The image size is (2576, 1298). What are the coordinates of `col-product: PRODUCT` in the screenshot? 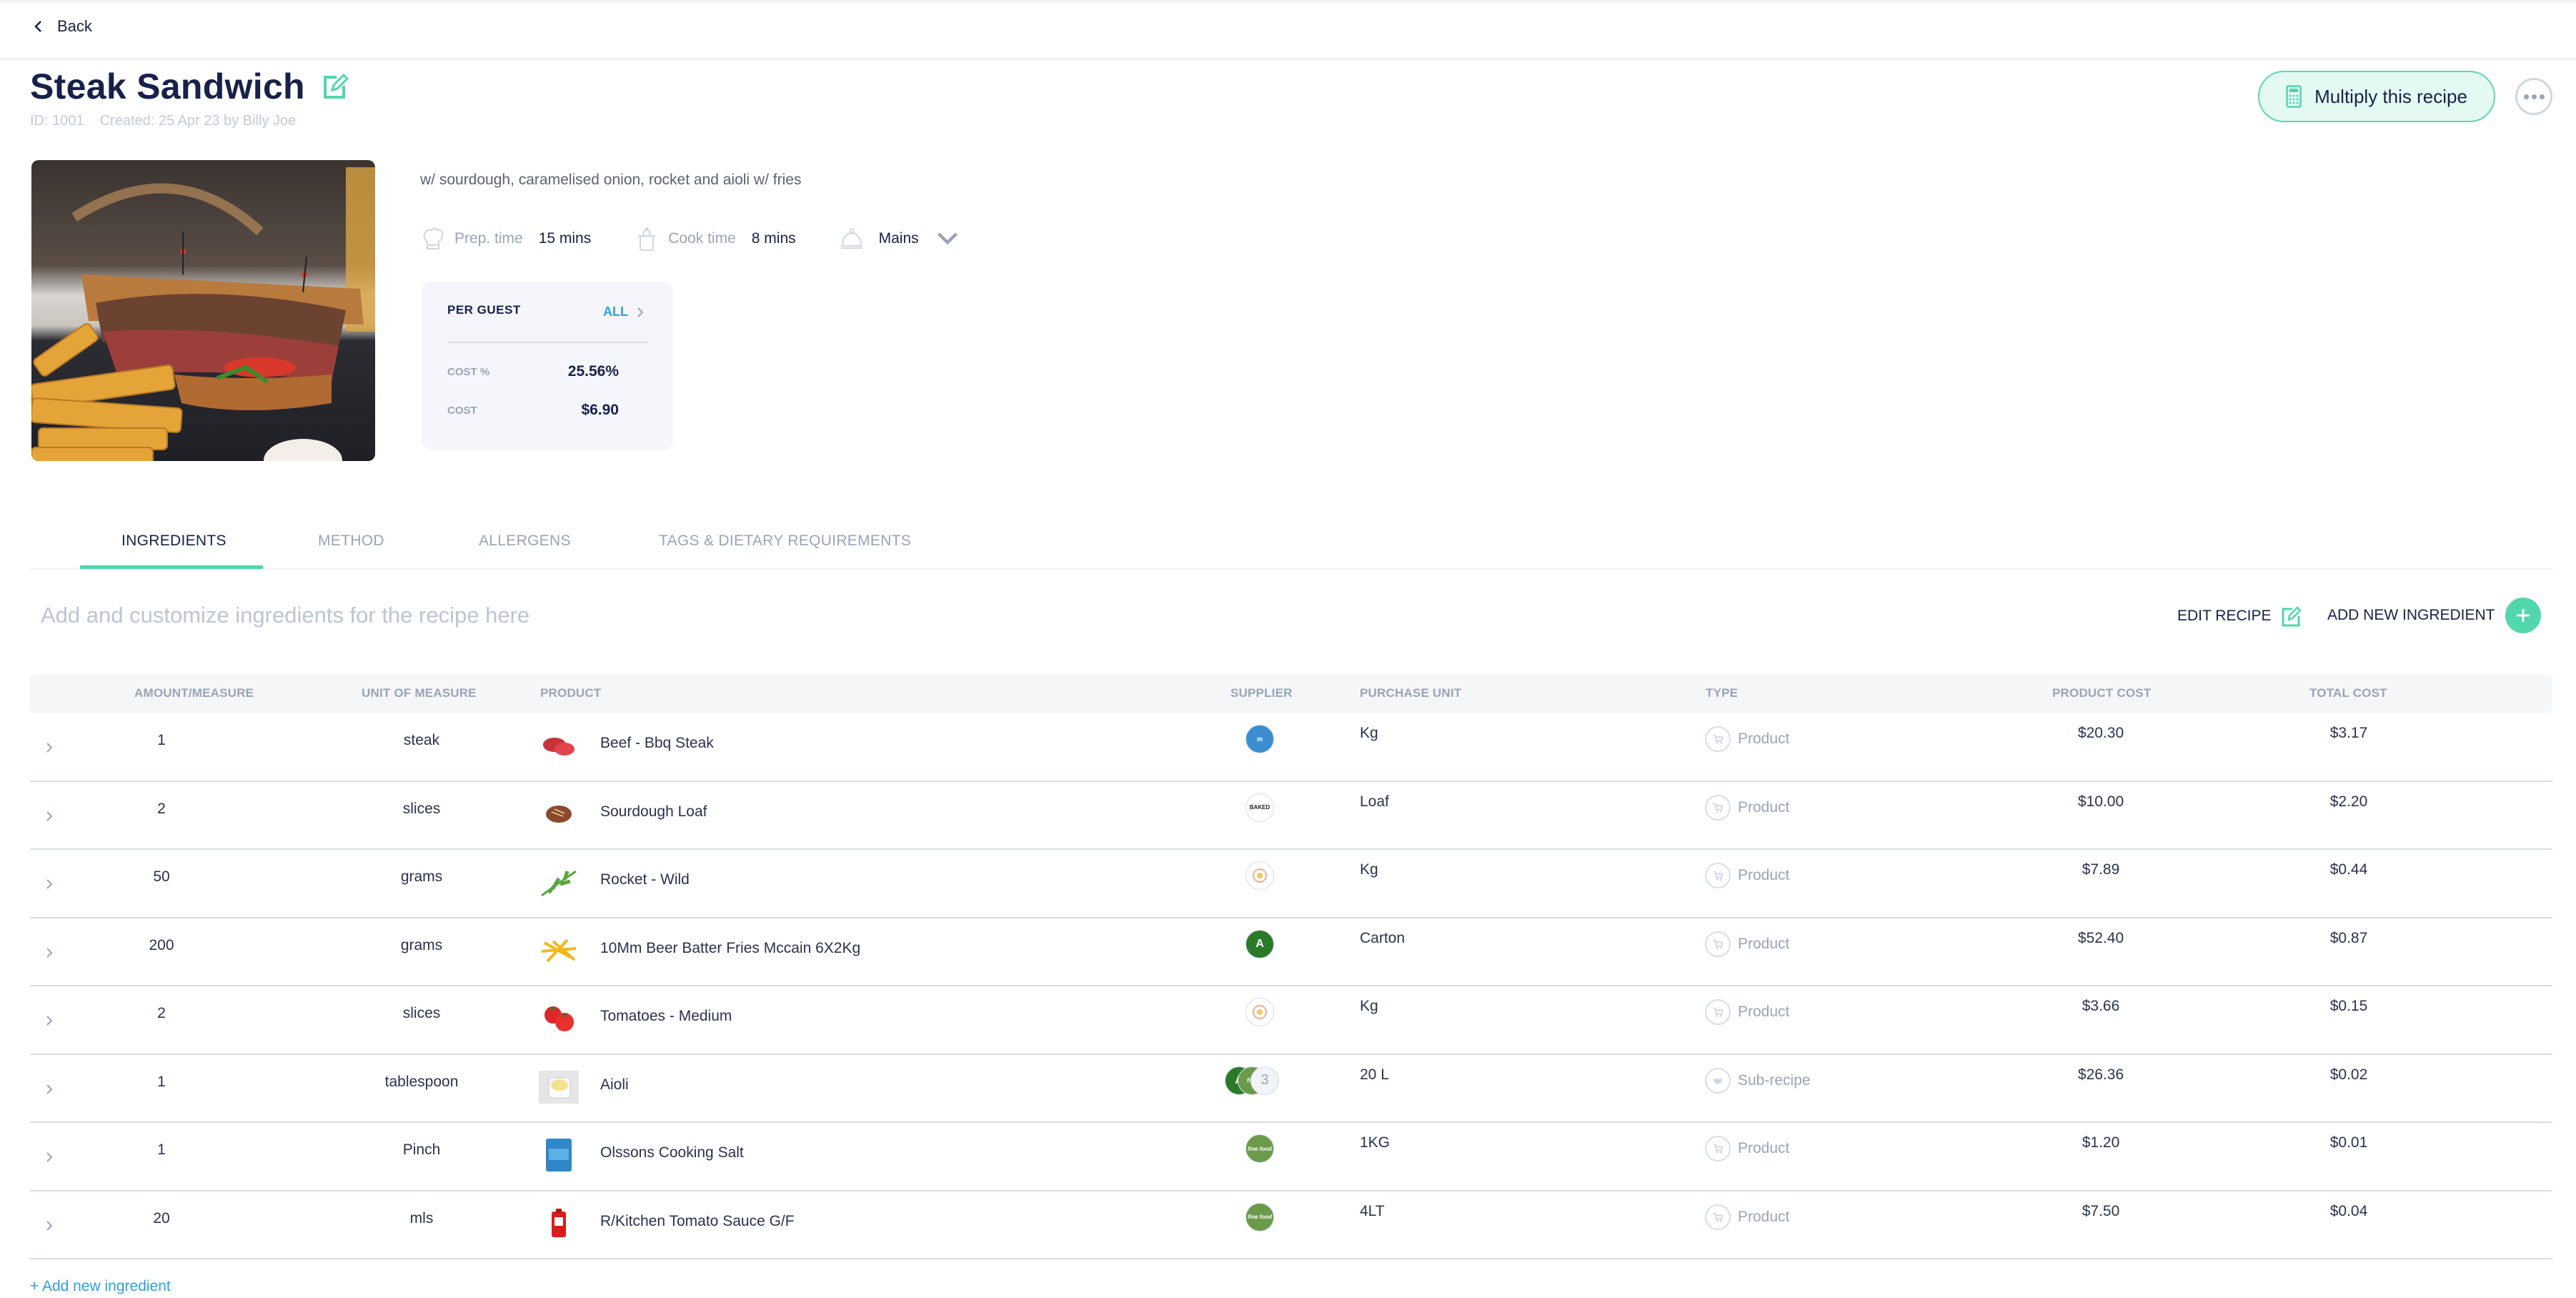 It's located at (570, 693).